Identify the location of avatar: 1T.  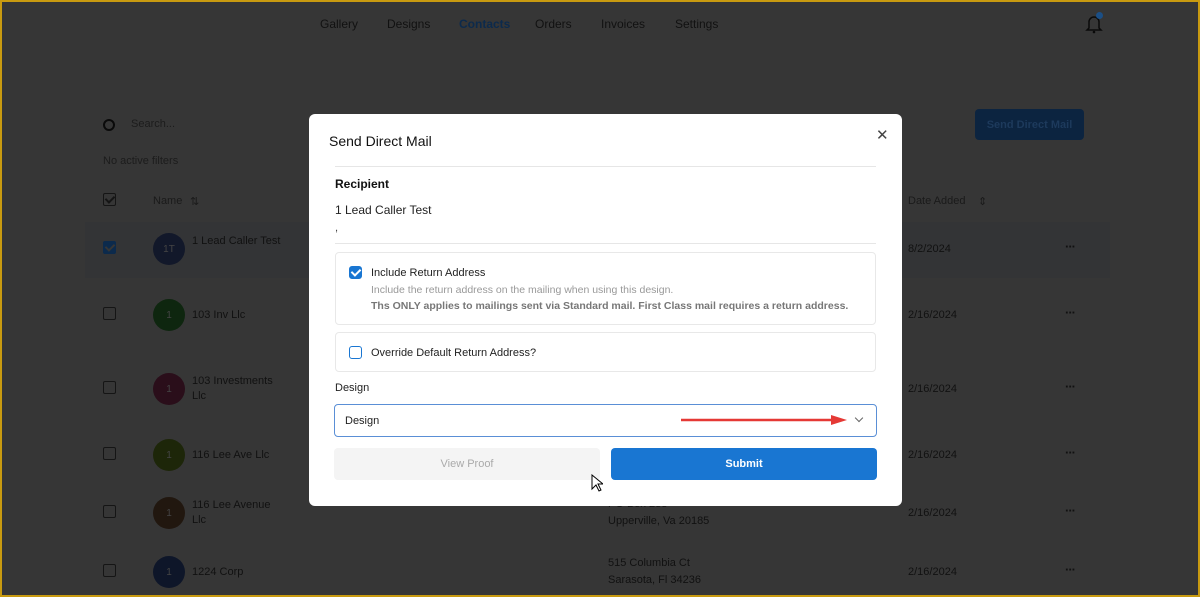
(169, 249).